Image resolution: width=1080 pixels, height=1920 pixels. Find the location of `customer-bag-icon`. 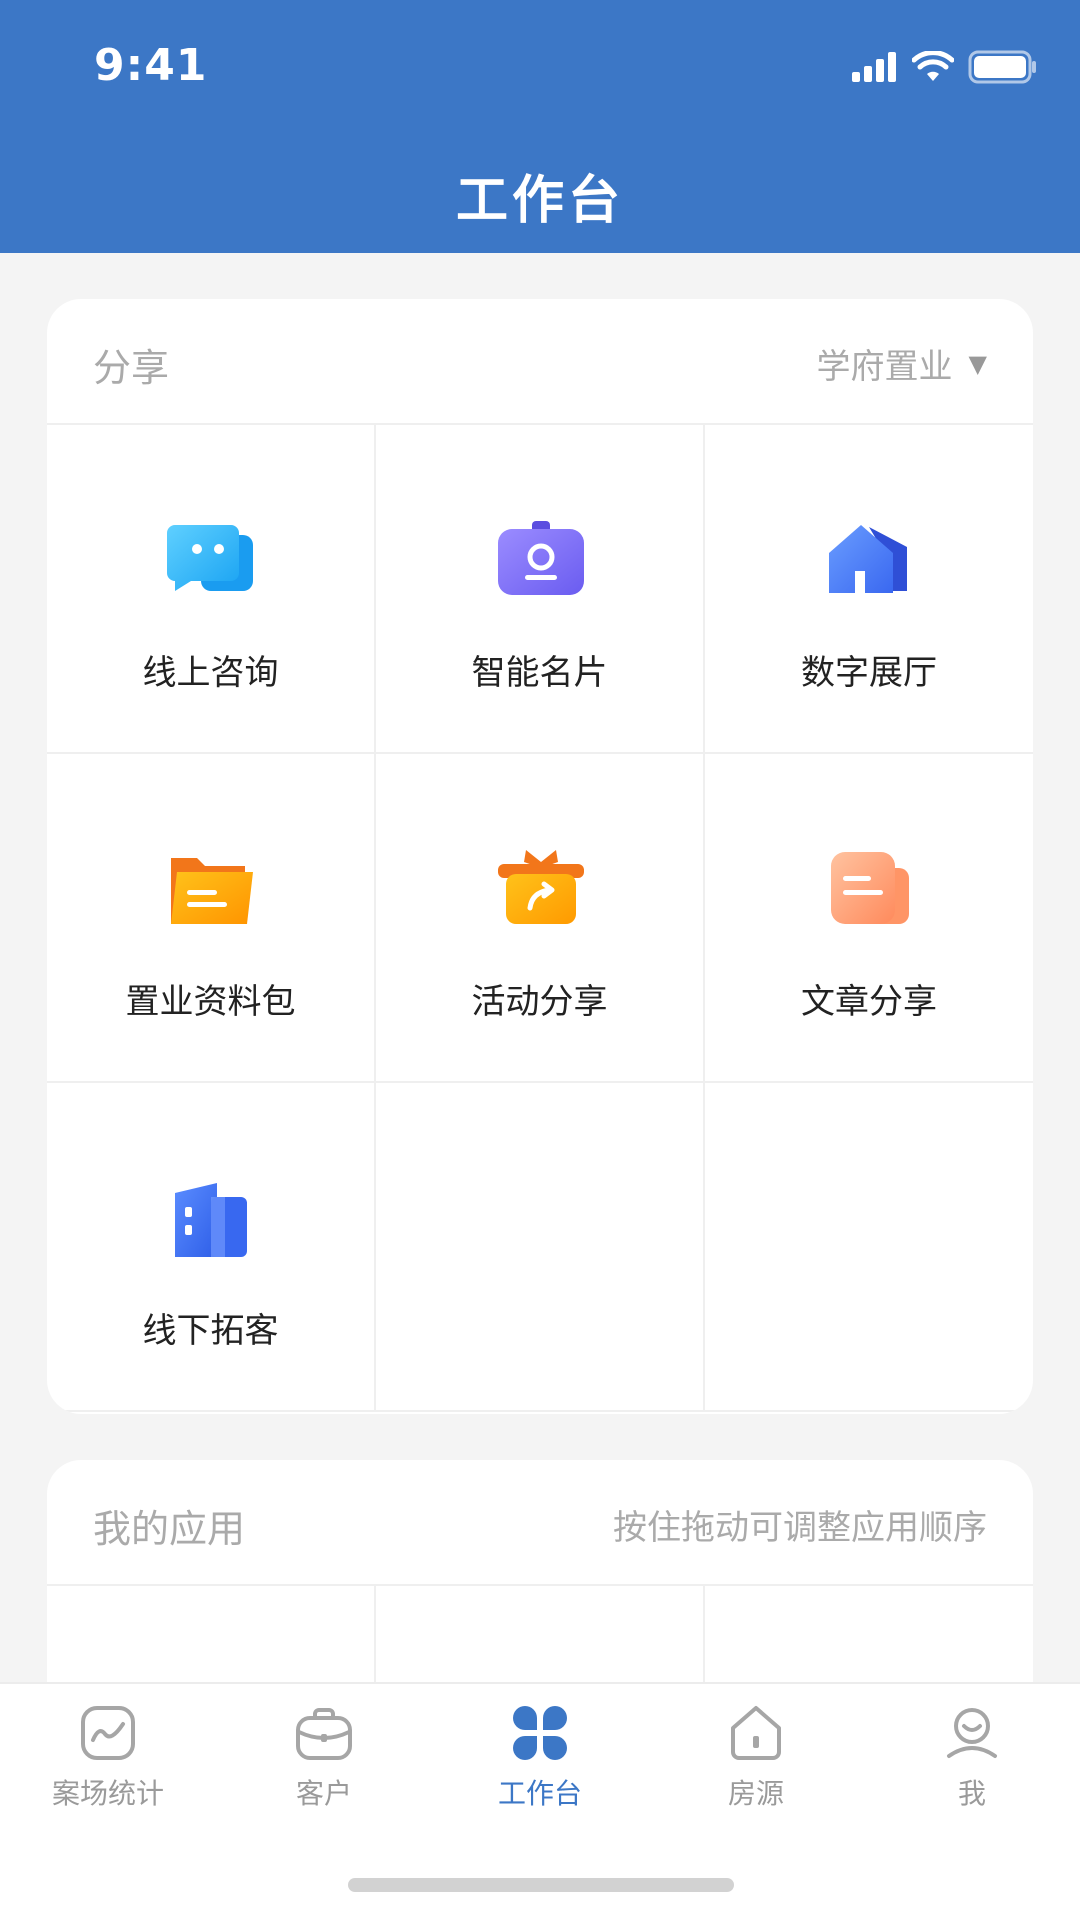

customer-bag-icon is located at coordinates (324, 1734).